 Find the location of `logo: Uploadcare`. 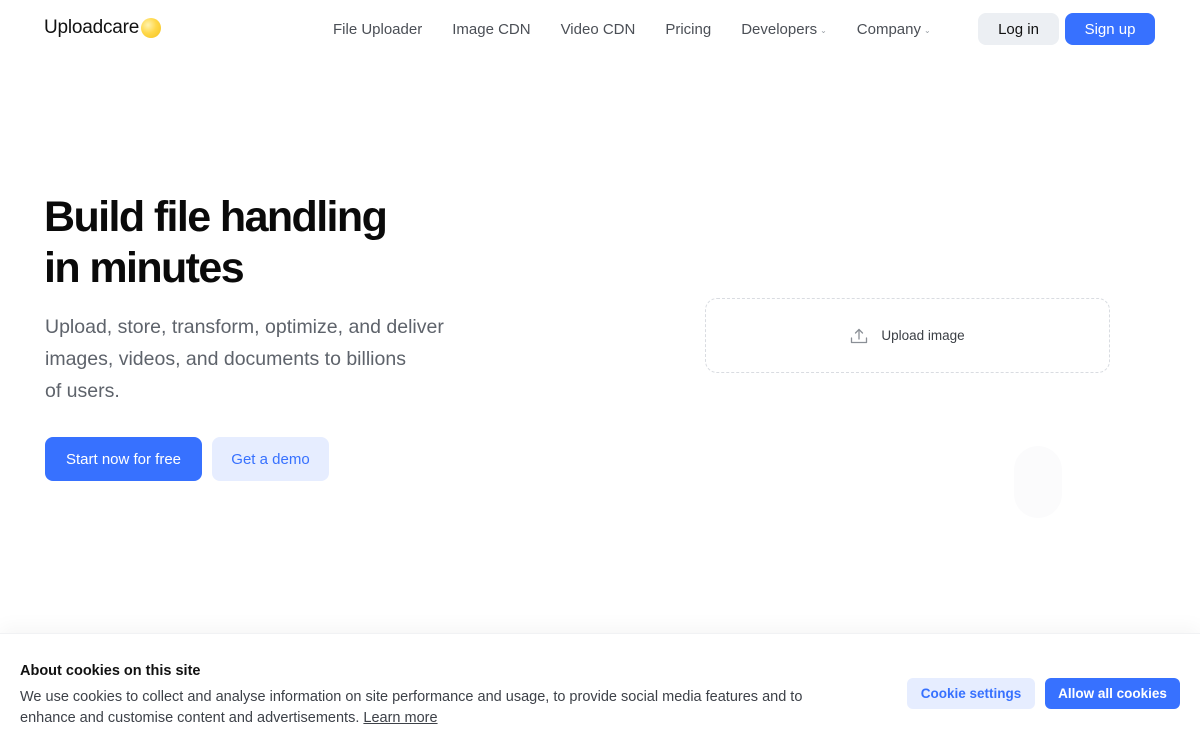

logo: Uploadcare is located at coordinates (103, 28).